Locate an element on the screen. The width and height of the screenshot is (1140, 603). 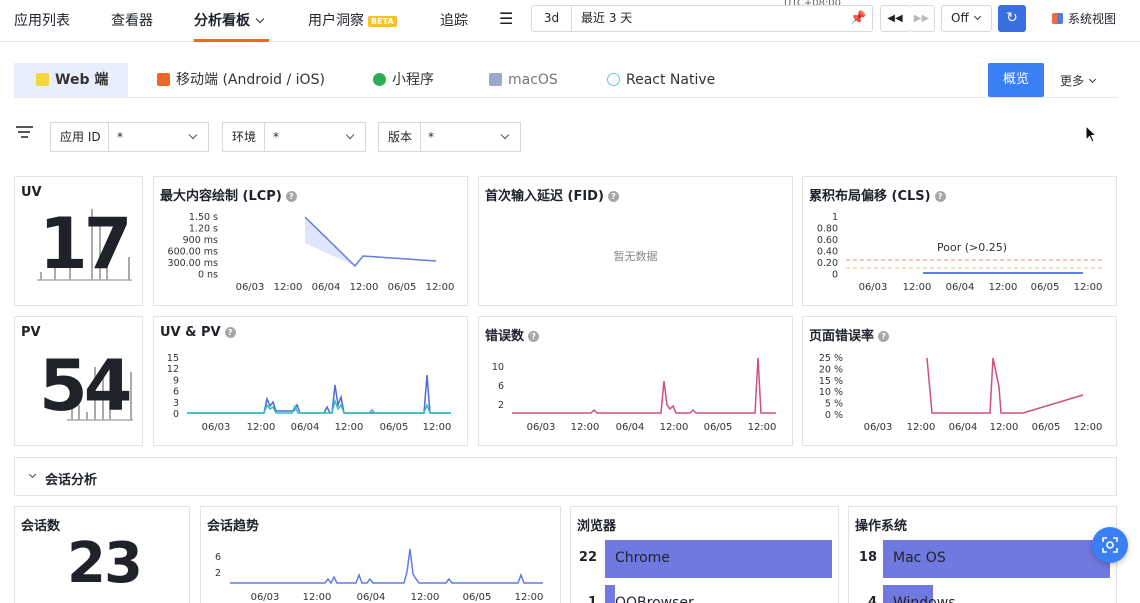
tab-web: Web 端 is located at coordinates (71, 80).